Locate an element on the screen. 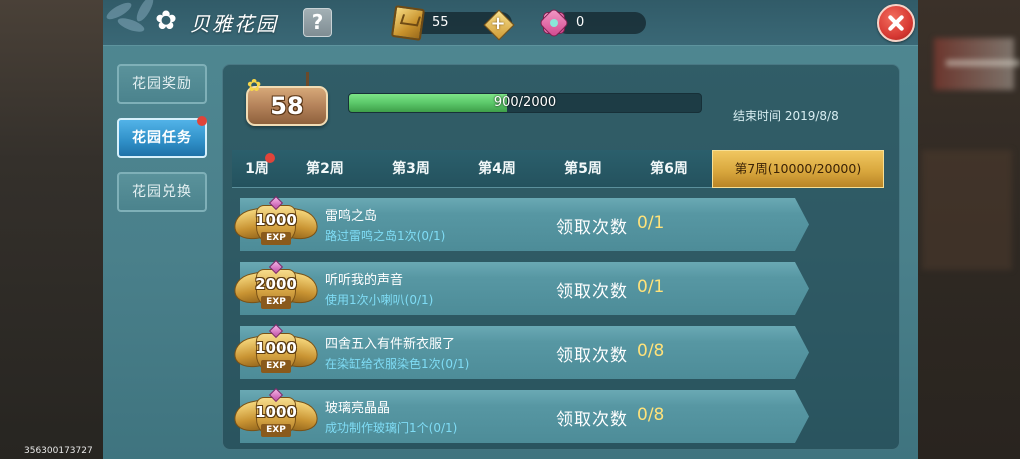 The height and width of the screenshot is (459, 1020). tab-label: 1周 is located at coordinates (257, 169).